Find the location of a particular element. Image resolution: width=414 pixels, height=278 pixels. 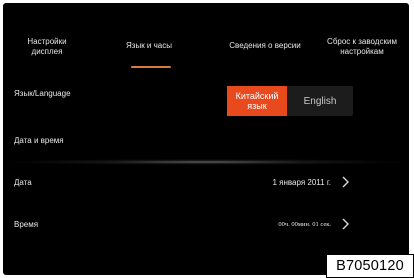

tab-version-info: Сведения о версии is located at coordinates (265, 46).